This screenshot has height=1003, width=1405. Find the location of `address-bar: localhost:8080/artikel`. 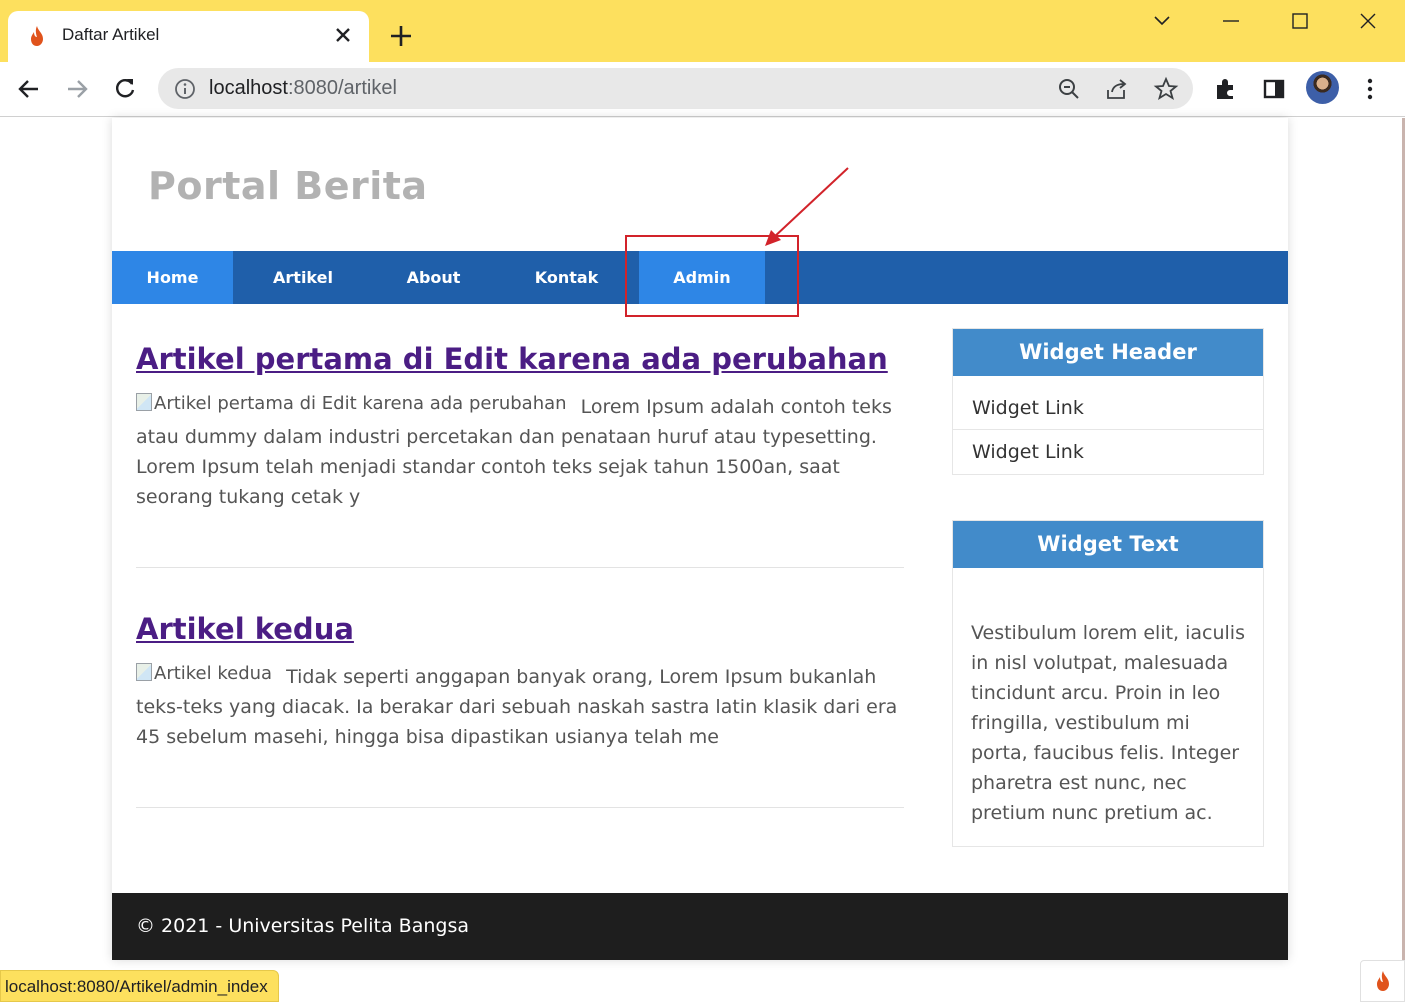

address-bar: localhost:8080/artikel is located at coordinates (675, 88).